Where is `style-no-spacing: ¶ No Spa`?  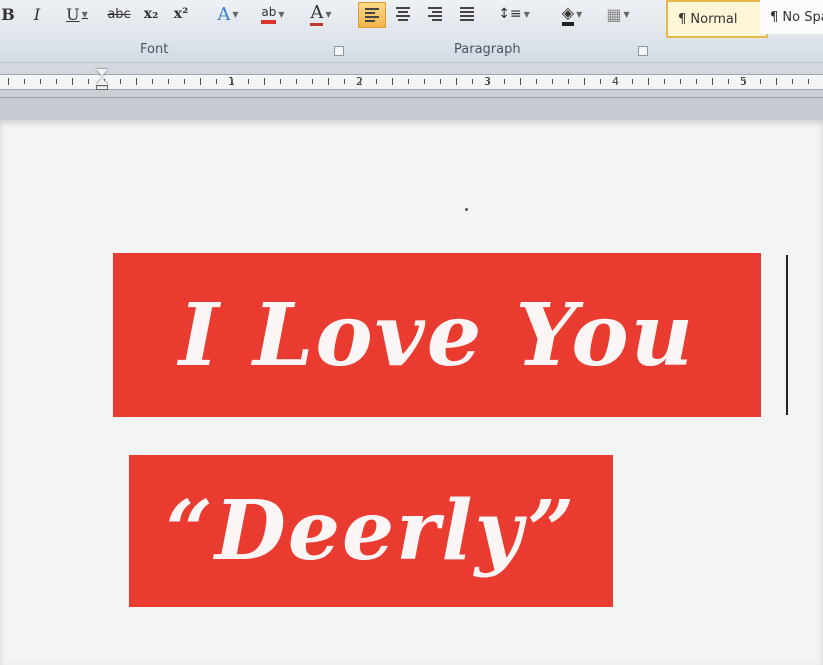
style-no-spacing: ¶ No Spa is located at coordinates (791, 17).